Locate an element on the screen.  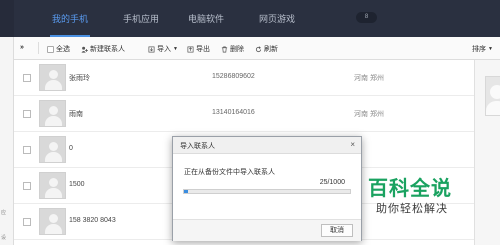
add-contact-label: 新建联系人 is located at coordinates (107, 49).